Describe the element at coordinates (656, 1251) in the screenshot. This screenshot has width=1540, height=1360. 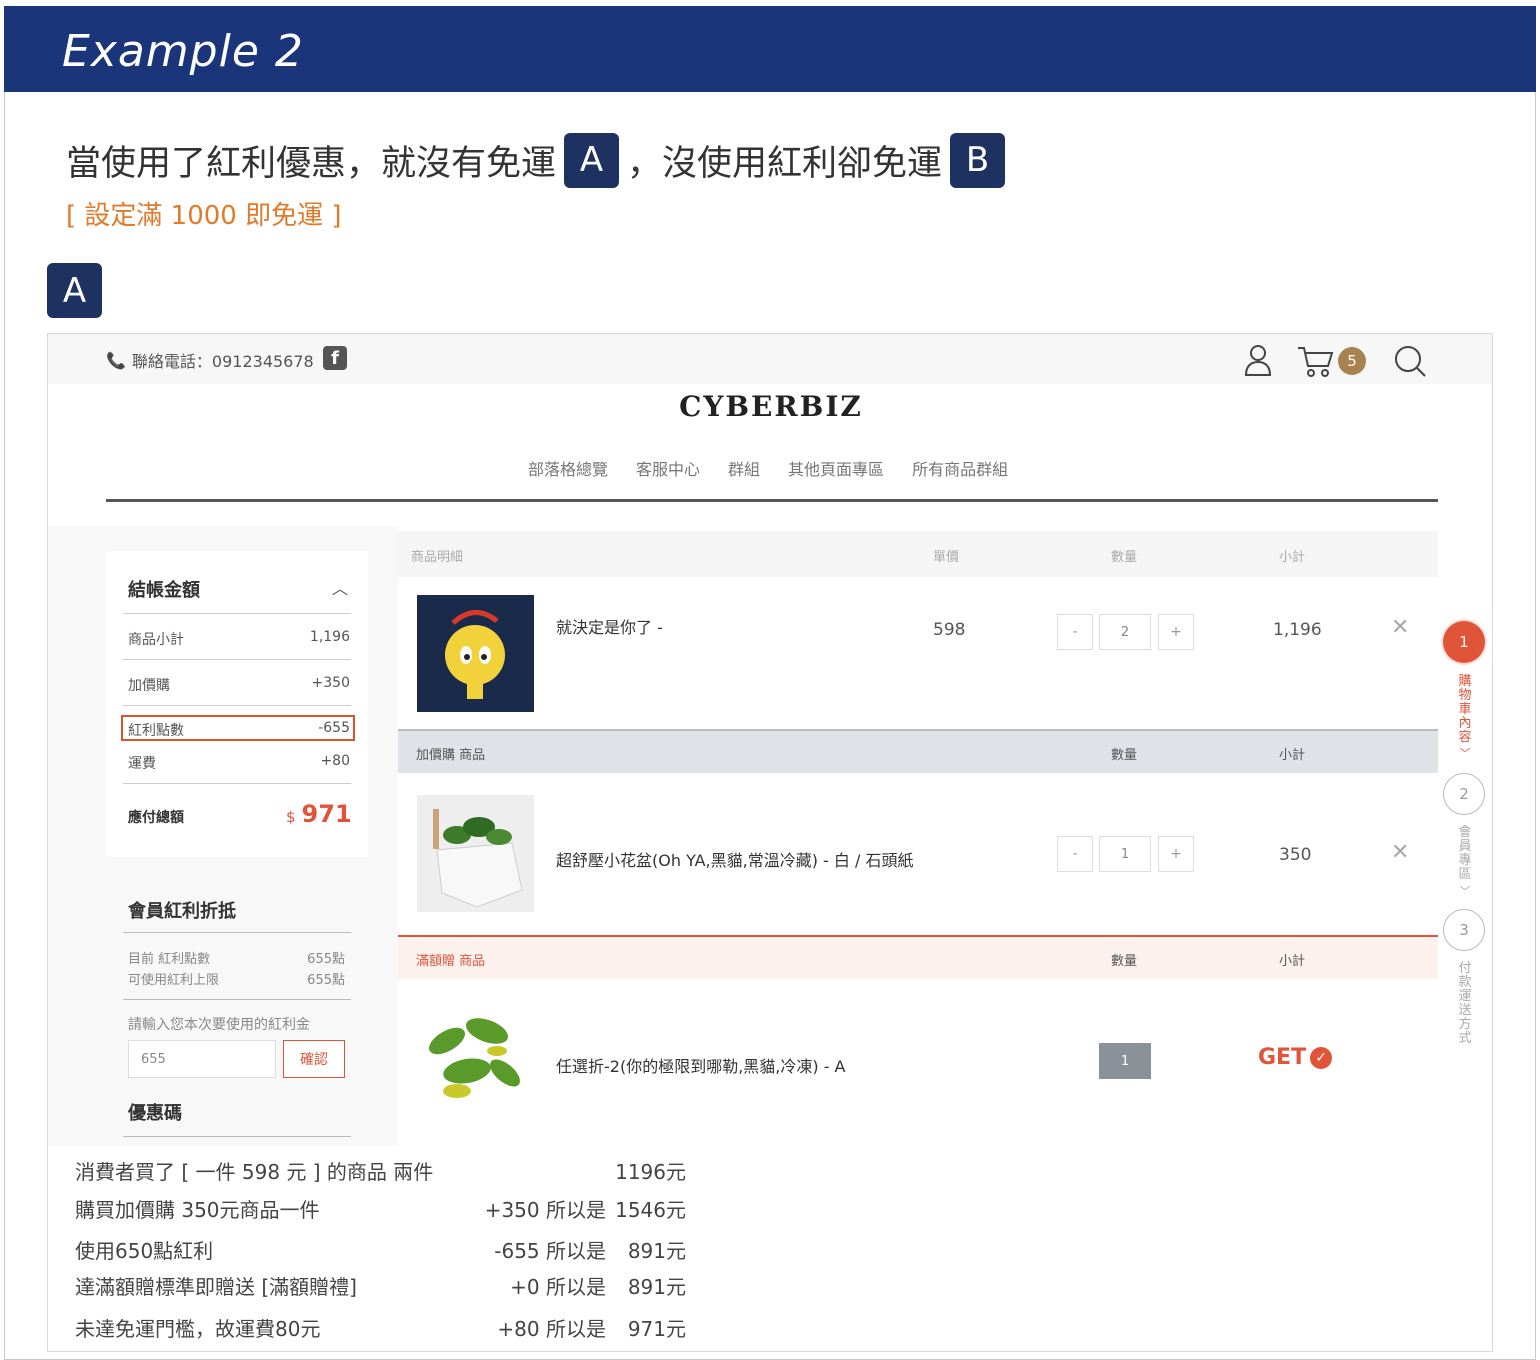
I see `calc-line-3-result: 891元` at that location.